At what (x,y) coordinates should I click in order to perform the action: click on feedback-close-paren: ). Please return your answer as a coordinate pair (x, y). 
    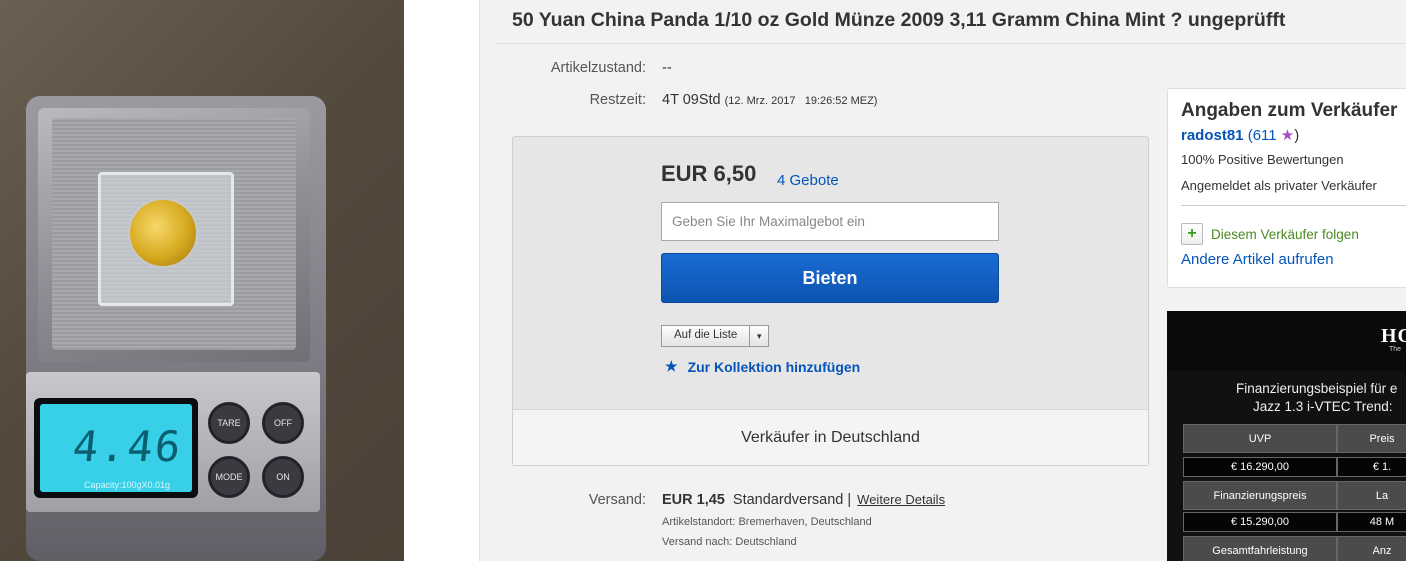
    Looking at the image, I should click on (1297, 135).